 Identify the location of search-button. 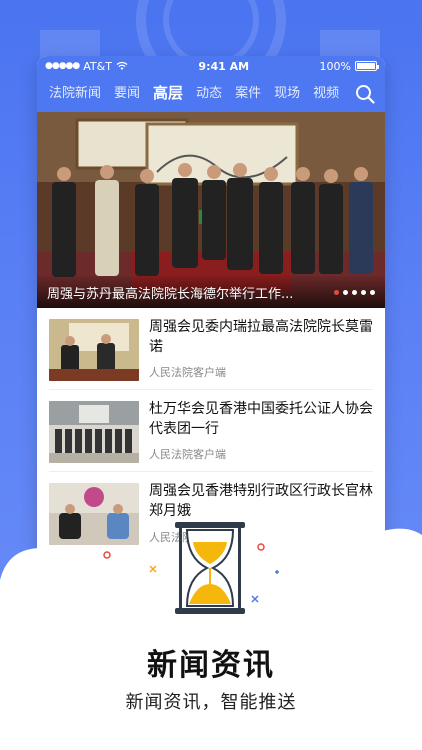
(365, 94).